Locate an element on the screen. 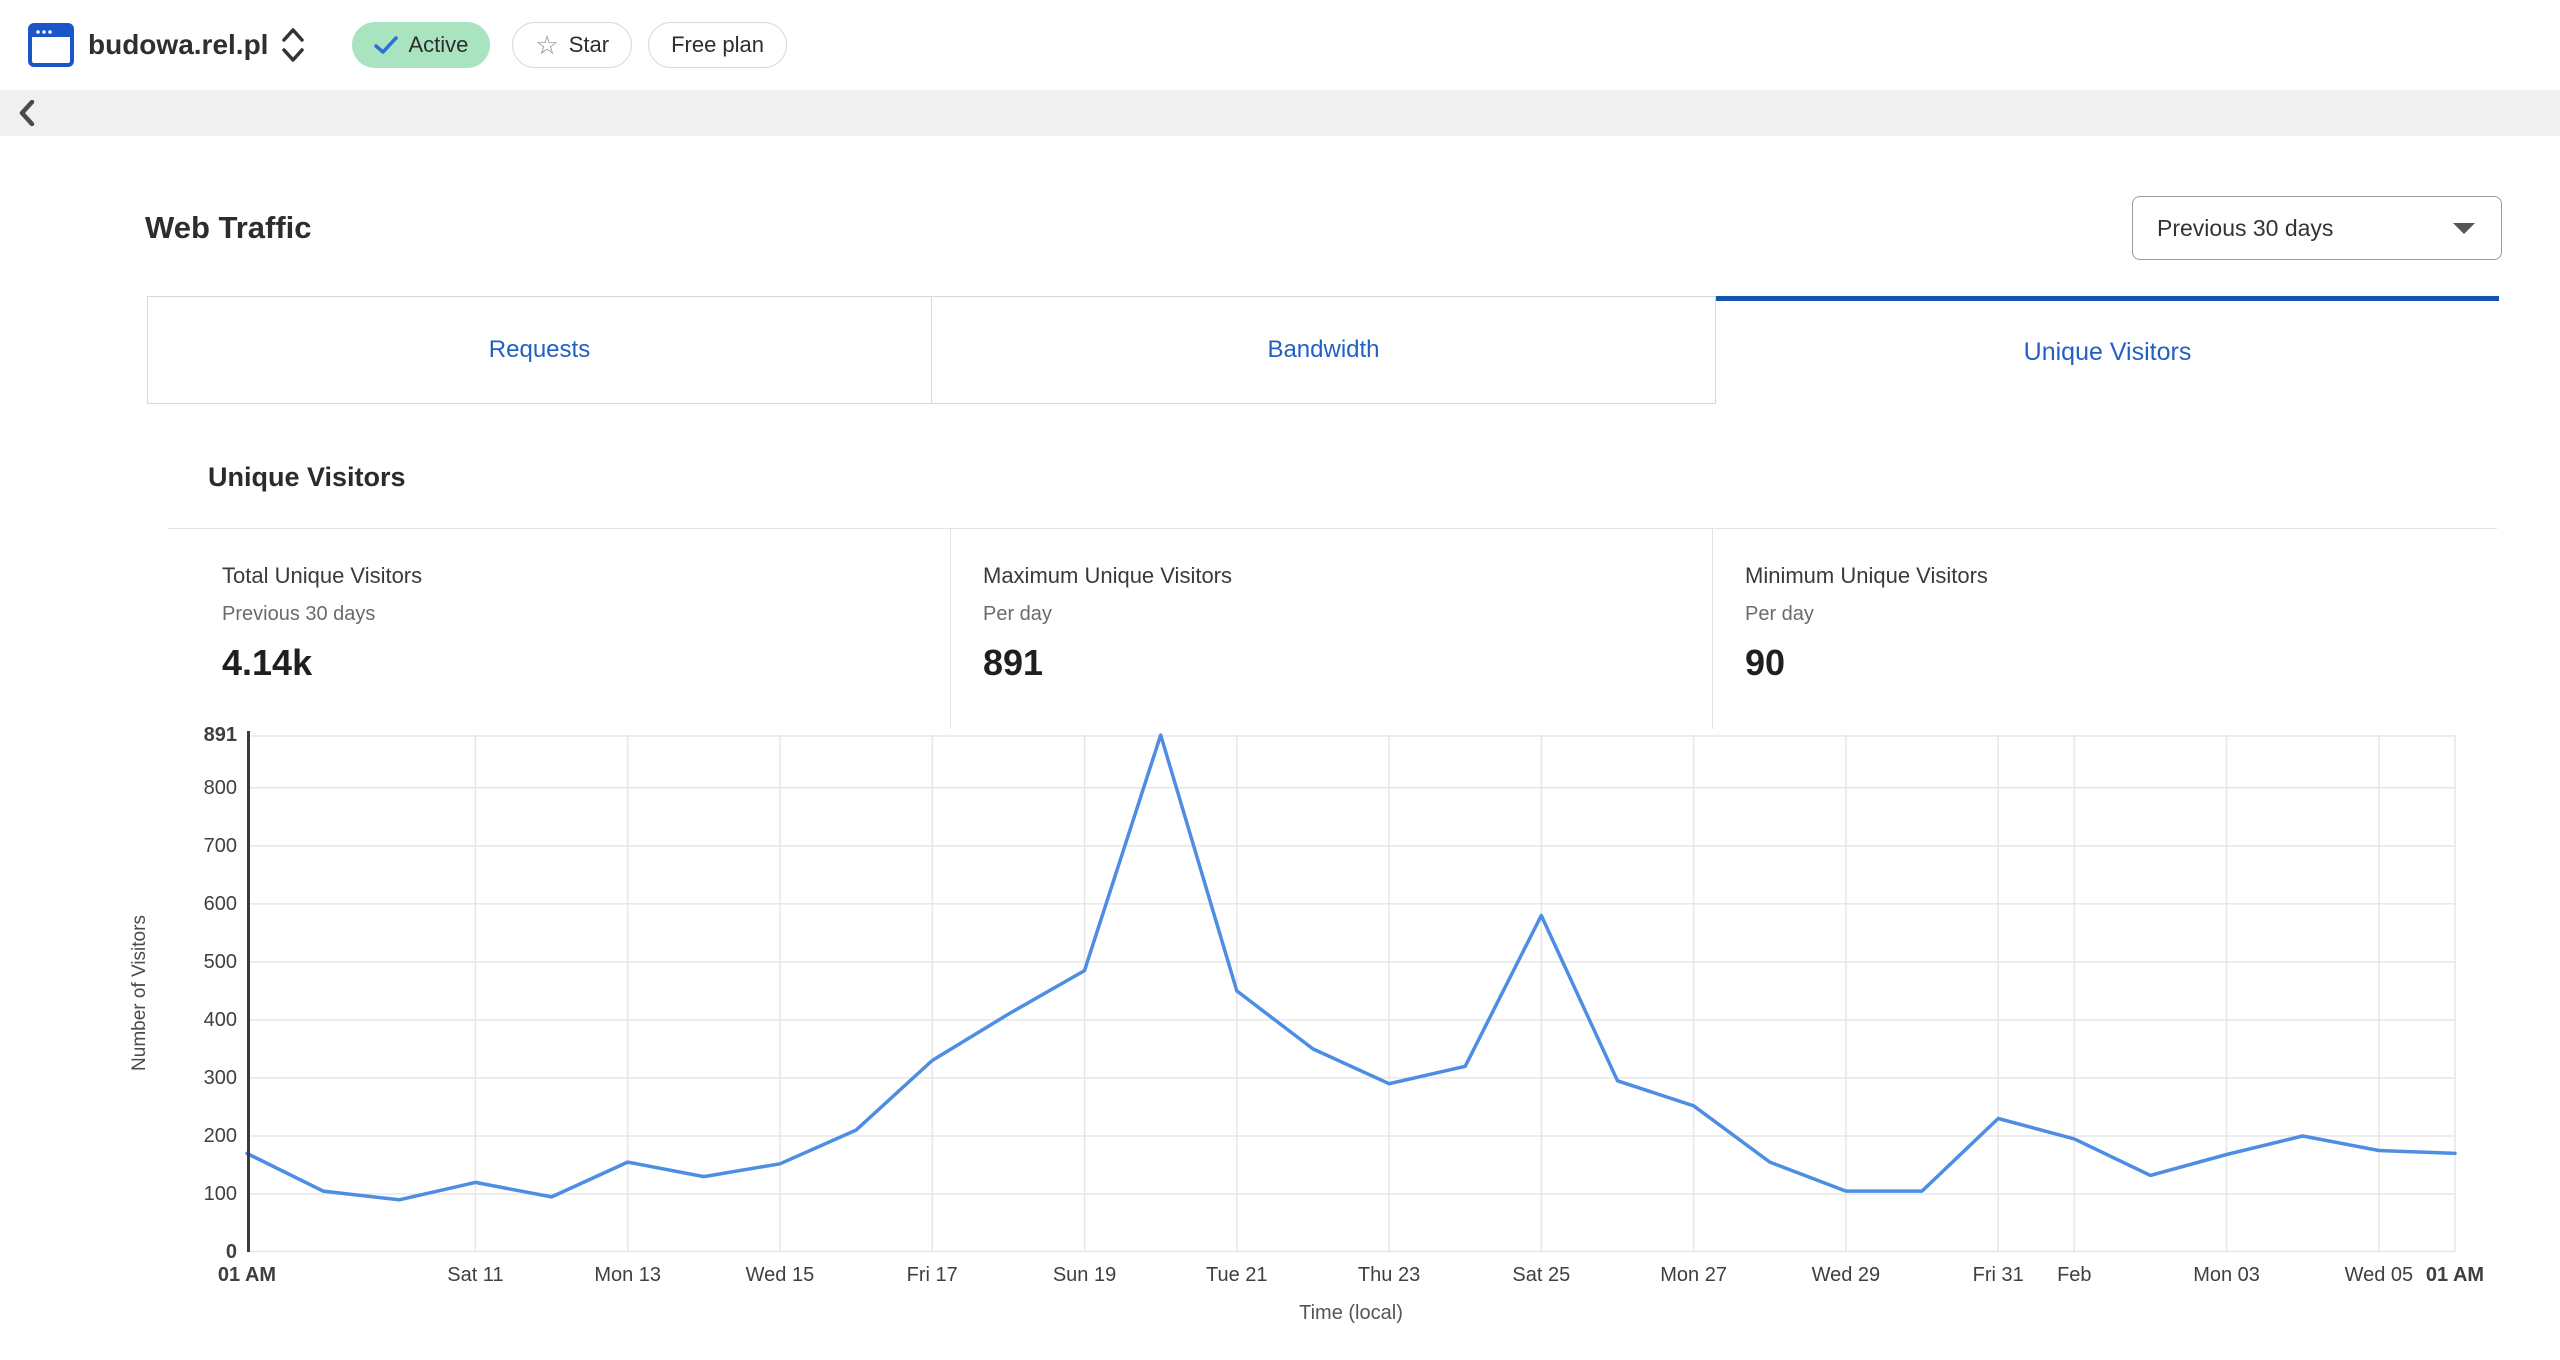 The image size is (2560, 1360). panel-heading: Unique Visitors is located at coordinates (307, 477).